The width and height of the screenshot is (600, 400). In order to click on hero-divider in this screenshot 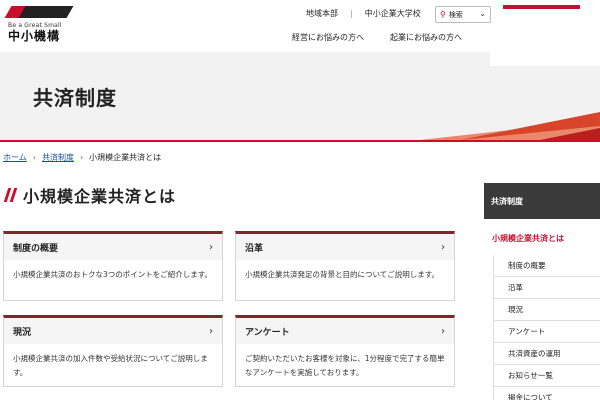, I will do `click(300, 141)`.